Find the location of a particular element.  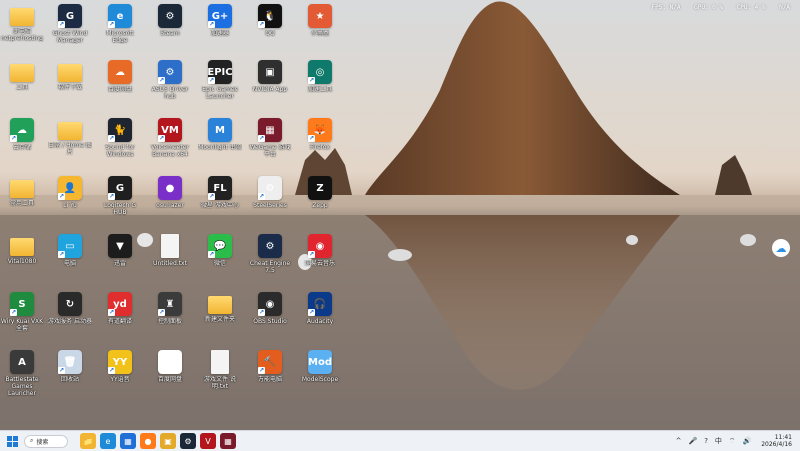

desktop-icon-control-panel: ♜ ↗ 控制面板 is located at coordinates (170, 308).